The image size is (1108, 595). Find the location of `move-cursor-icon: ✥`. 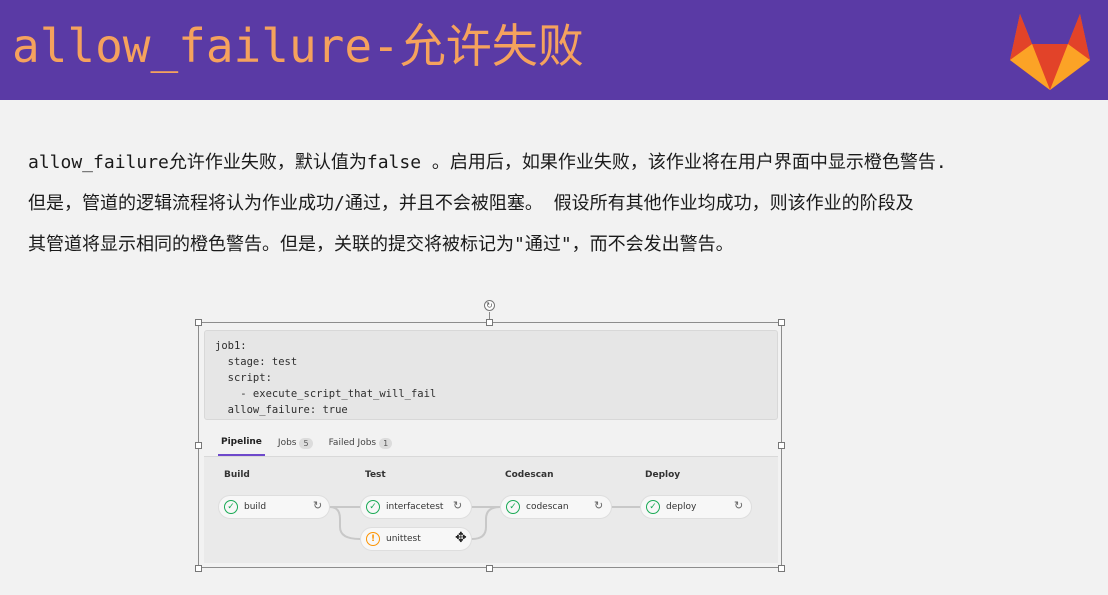

move-cursor-icon: ✥ is located at coordinates (461, 538).